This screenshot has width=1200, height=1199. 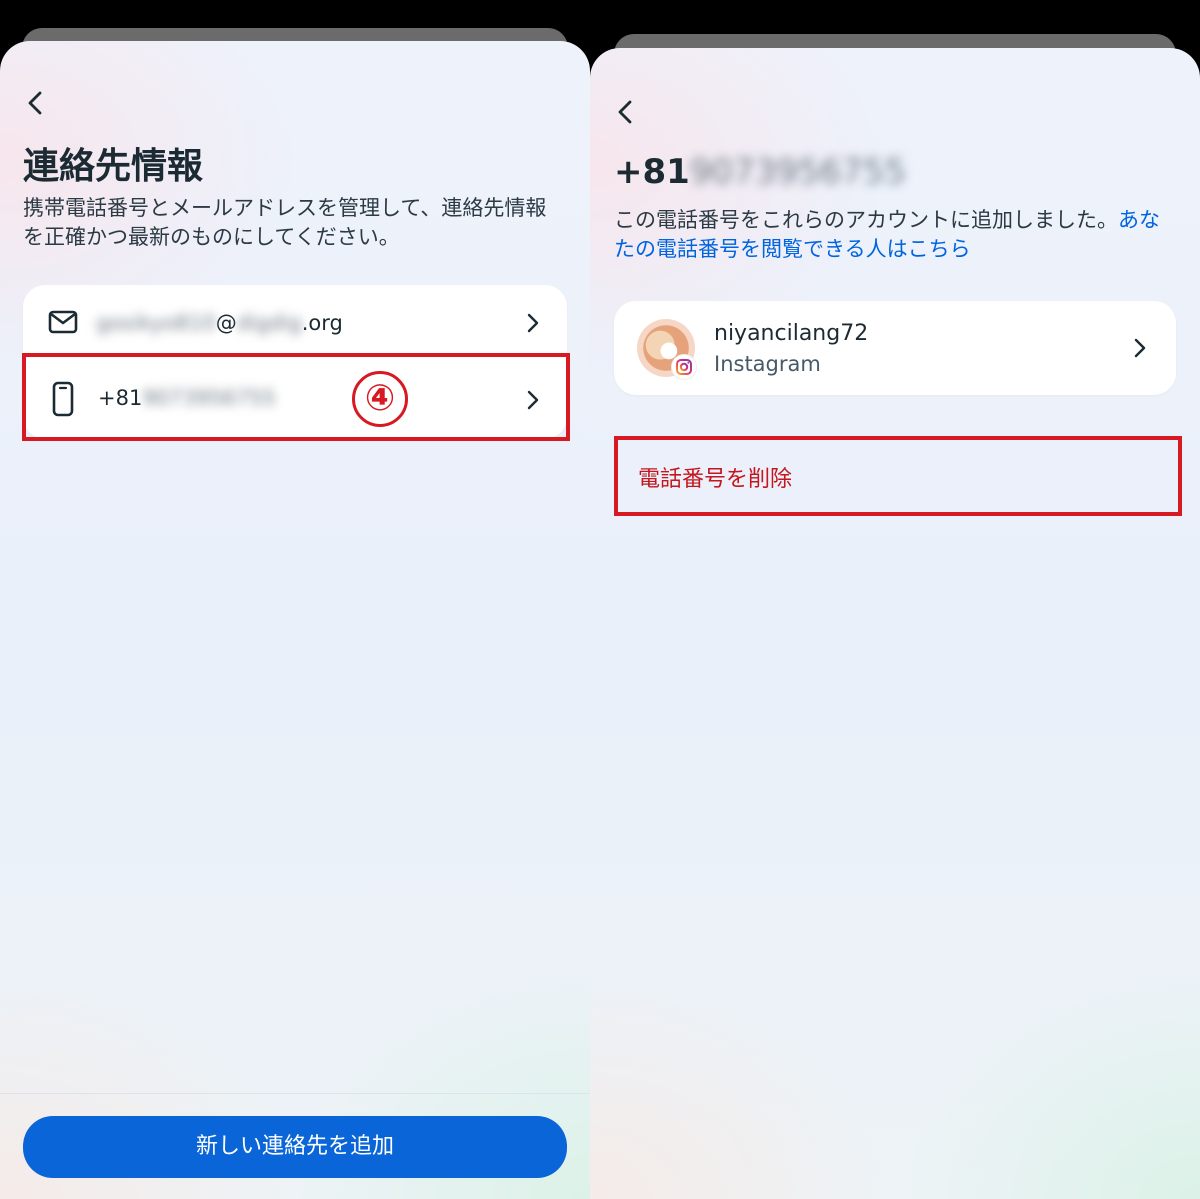 I want to click on phone-country-code: +81, so click(x=652, y=172).